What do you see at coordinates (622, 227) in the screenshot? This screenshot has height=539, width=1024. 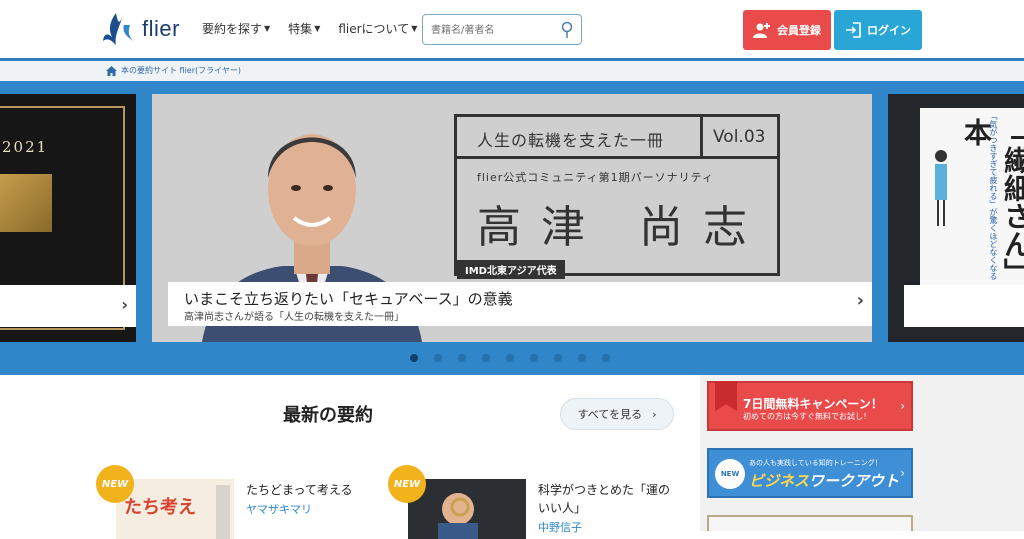 I see `person-name: 高津 尚志` at bounding box center [622, 227].